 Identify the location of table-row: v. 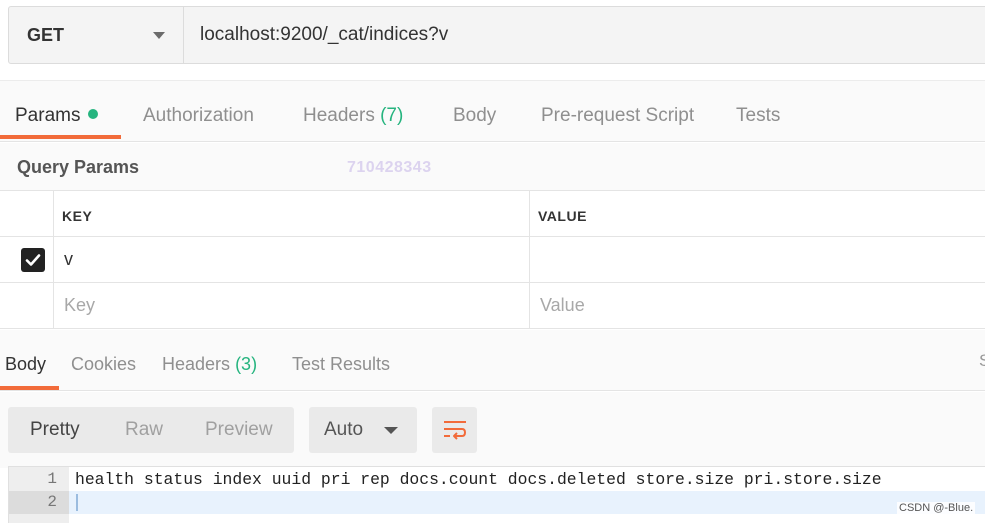
(492, 260).